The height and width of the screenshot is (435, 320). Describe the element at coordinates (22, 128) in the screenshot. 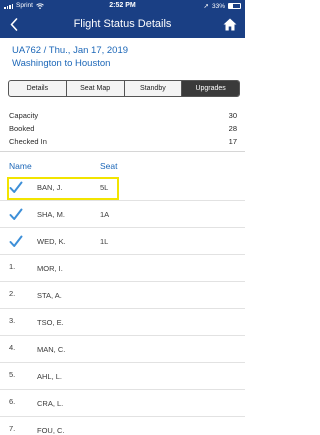

I see `stat-label: Booked` at that location.